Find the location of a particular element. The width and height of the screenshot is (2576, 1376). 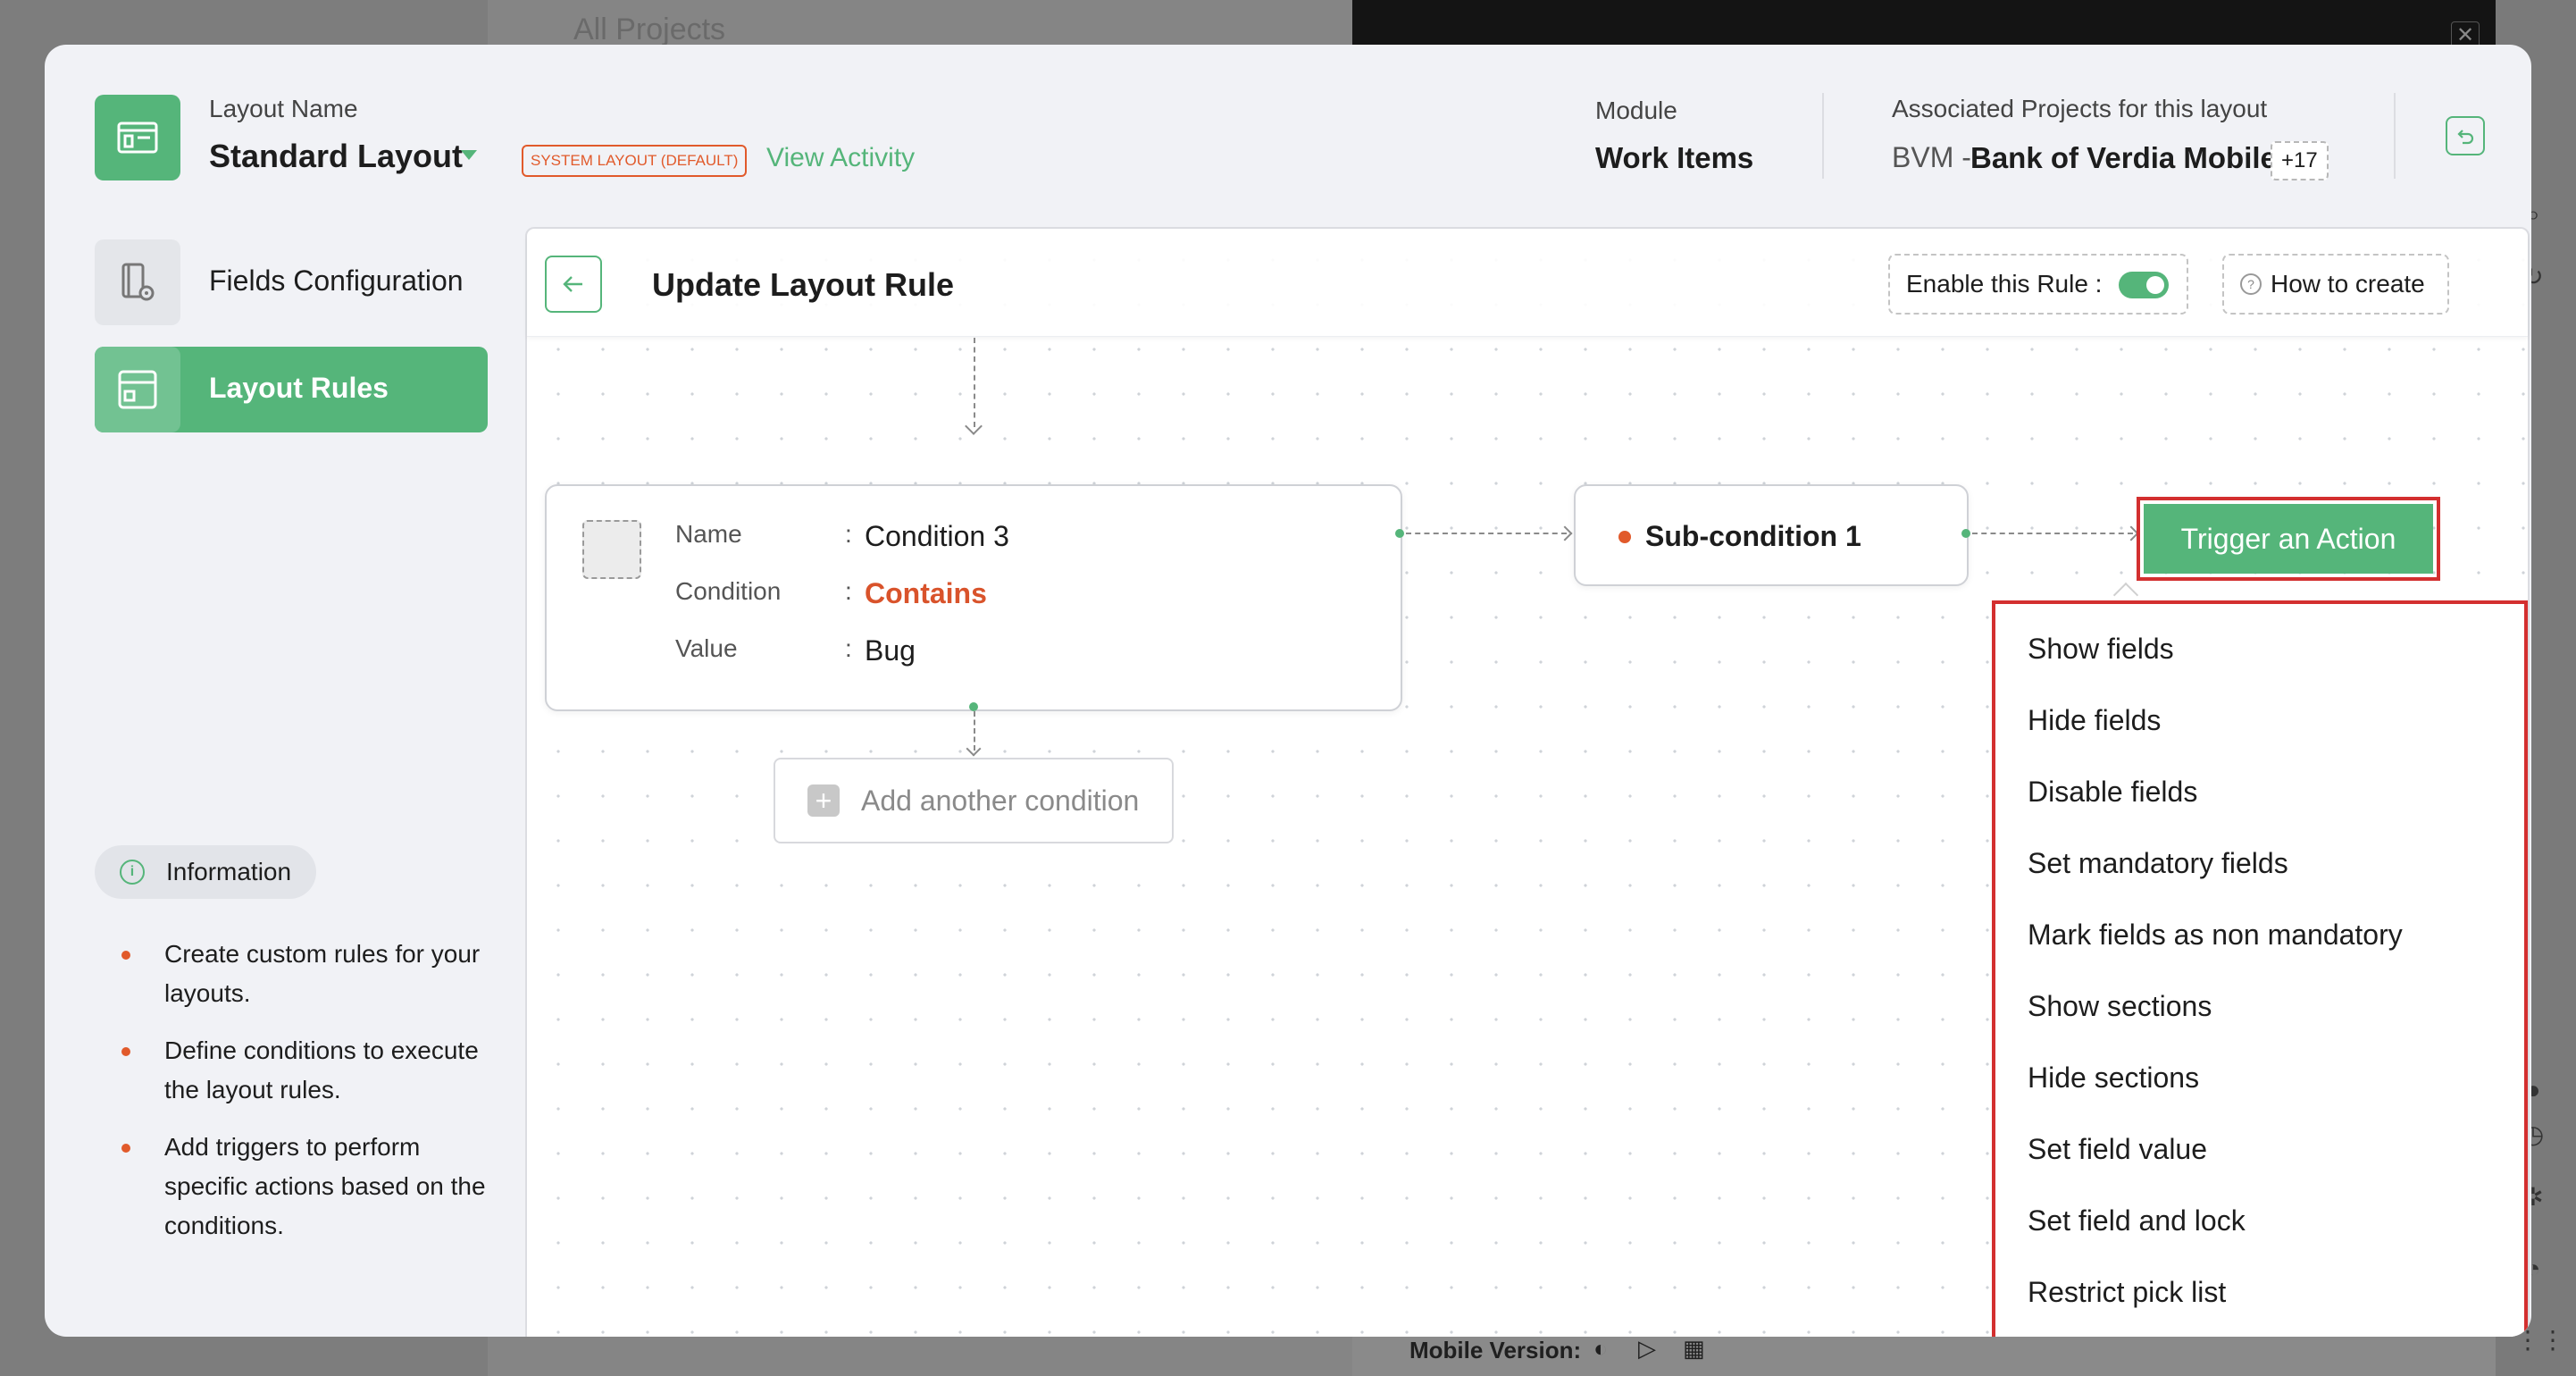

plus-icon: + is located at coordinates (824, 800).